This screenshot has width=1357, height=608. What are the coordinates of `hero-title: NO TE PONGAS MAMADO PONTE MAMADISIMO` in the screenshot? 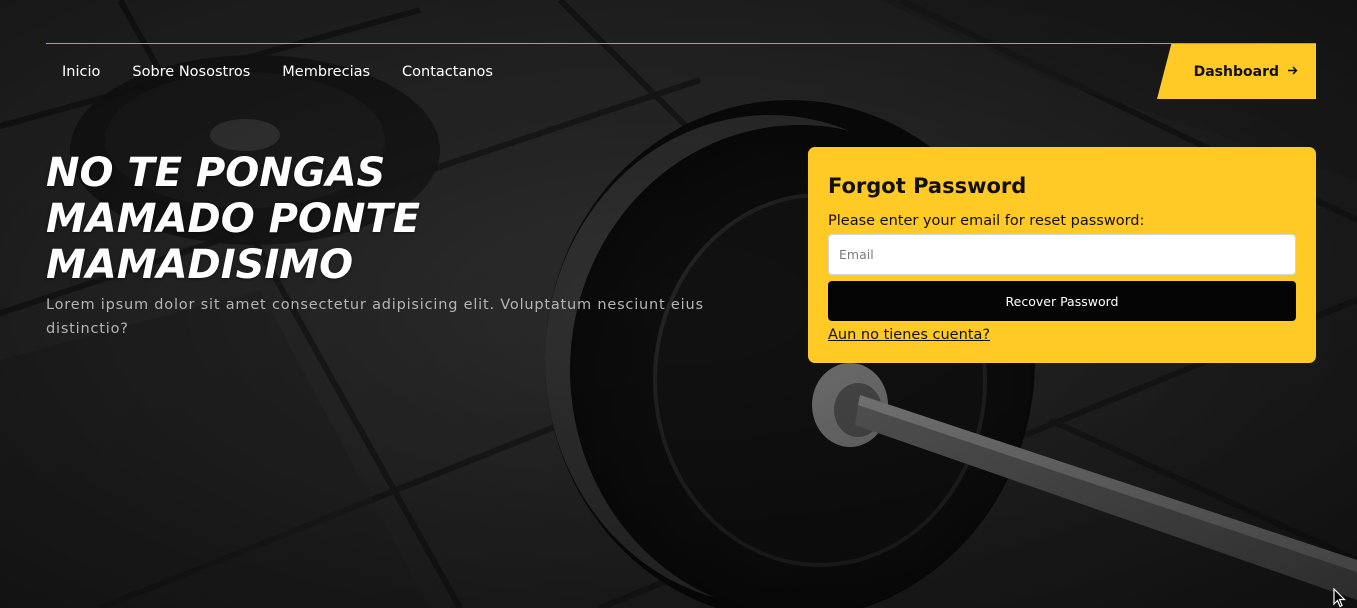 It's located at (306, 219).